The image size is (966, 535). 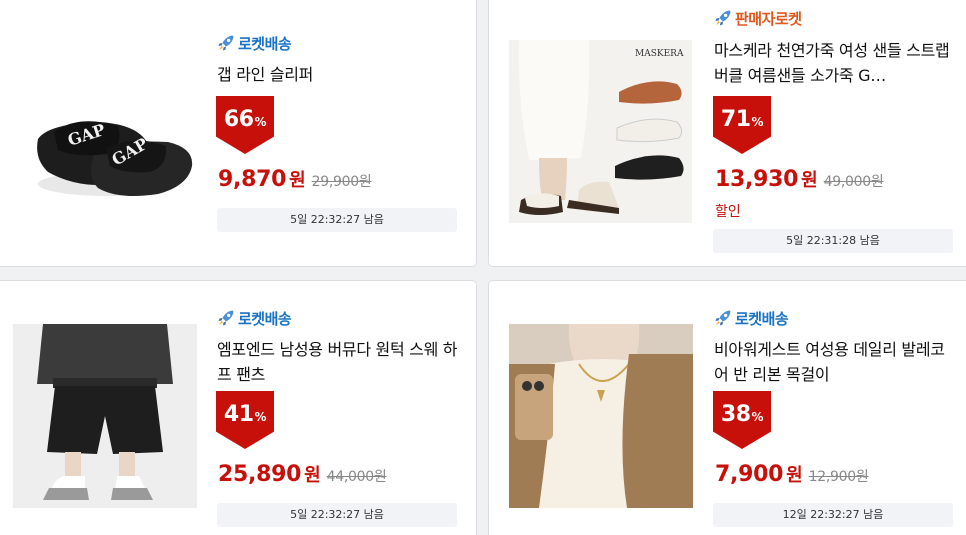 I want to click on discount-badge: 38%, so click(x=742, y=420).